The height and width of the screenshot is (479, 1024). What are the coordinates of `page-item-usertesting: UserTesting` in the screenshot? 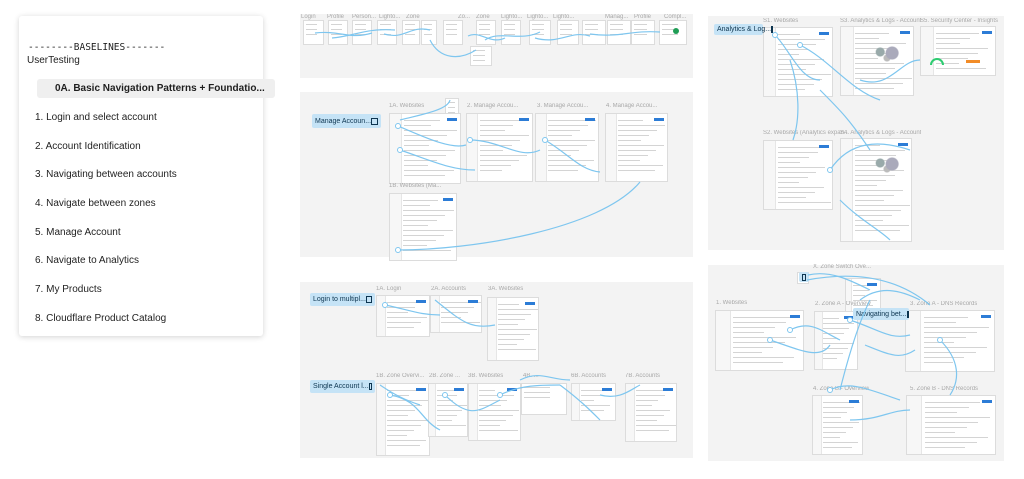 It's located at (141, 61).